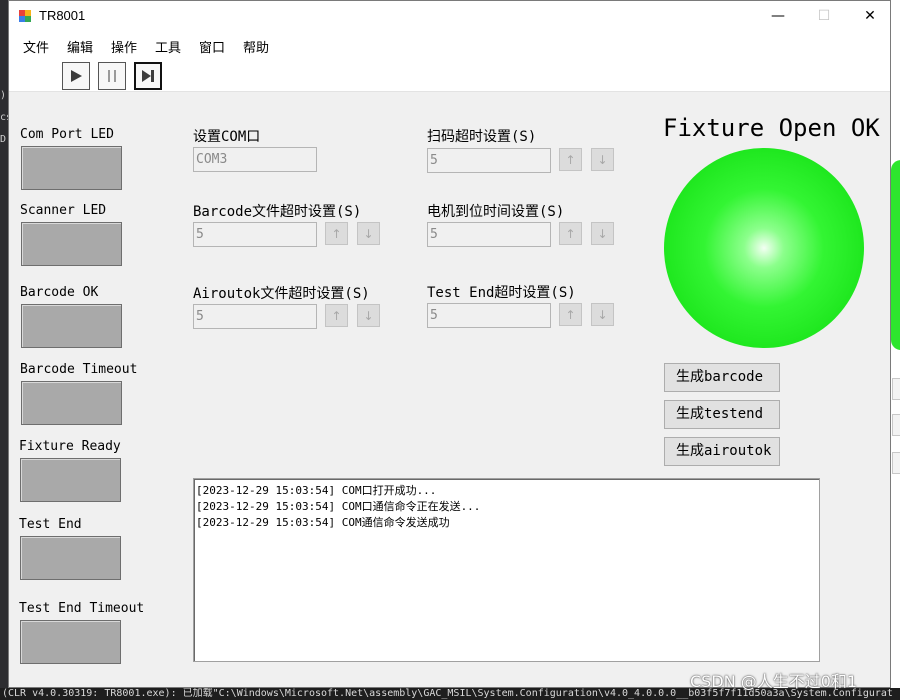 The image size is (900, 700). What do you see at coordinates (70, 480) in the screenshot?
I see `led-fixture-ready` at bounding box center [70, 480].